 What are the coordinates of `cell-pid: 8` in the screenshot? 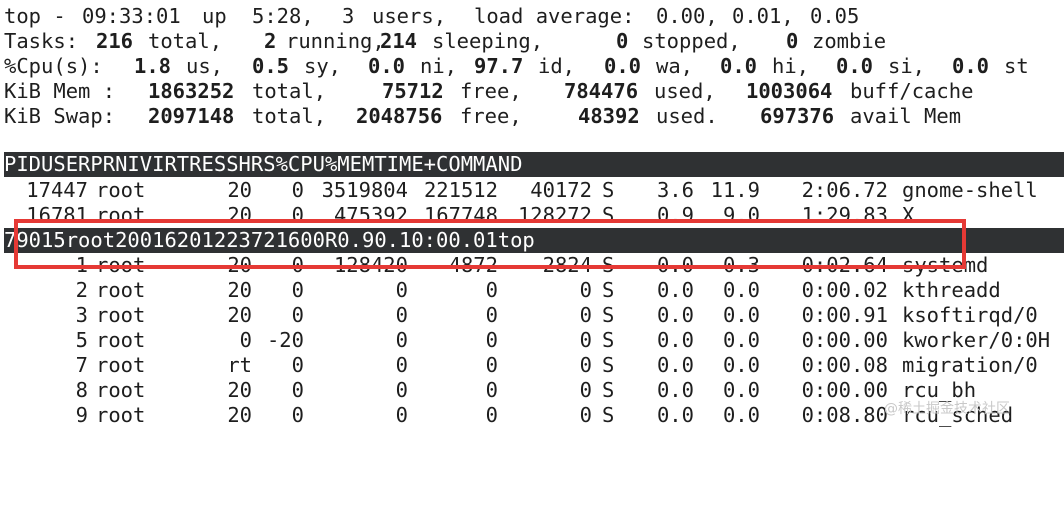 It's located at (81, 390).